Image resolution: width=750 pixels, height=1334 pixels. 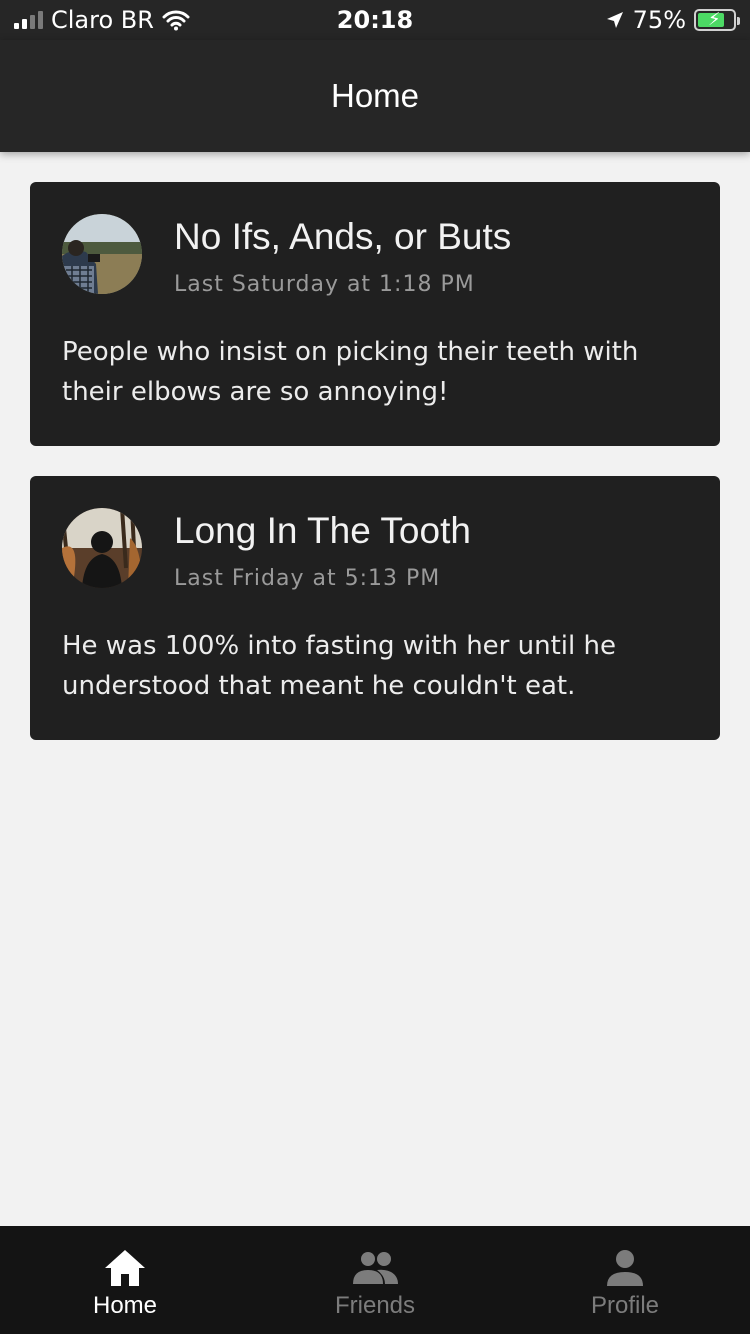 I want to click on tab-bar: Home Friends Profile, so click(x=375, y=1280).